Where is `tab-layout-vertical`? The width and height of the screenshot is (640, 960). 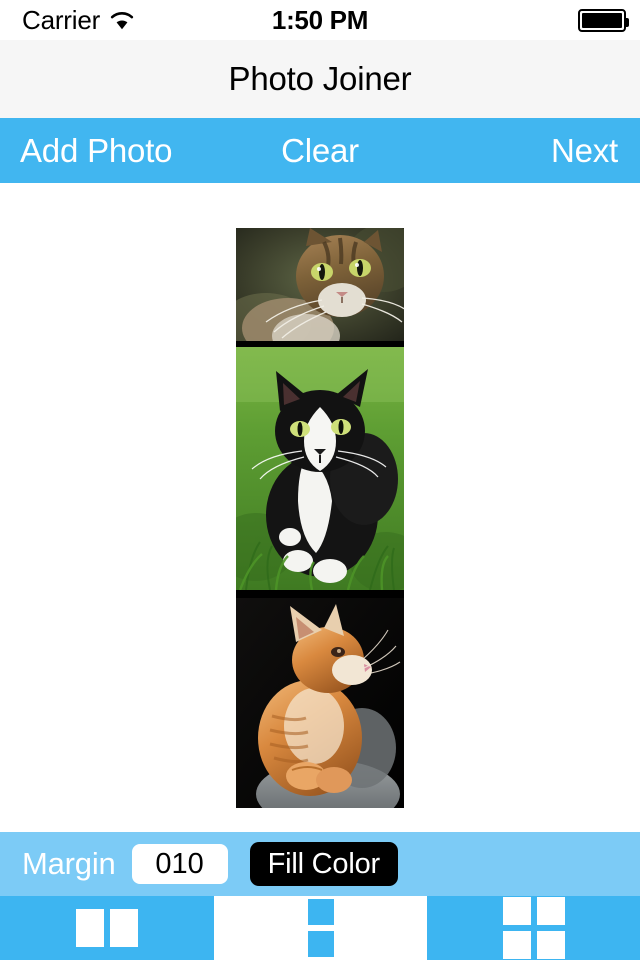
tab-layout-vertical is located at coordinates (320, 928).